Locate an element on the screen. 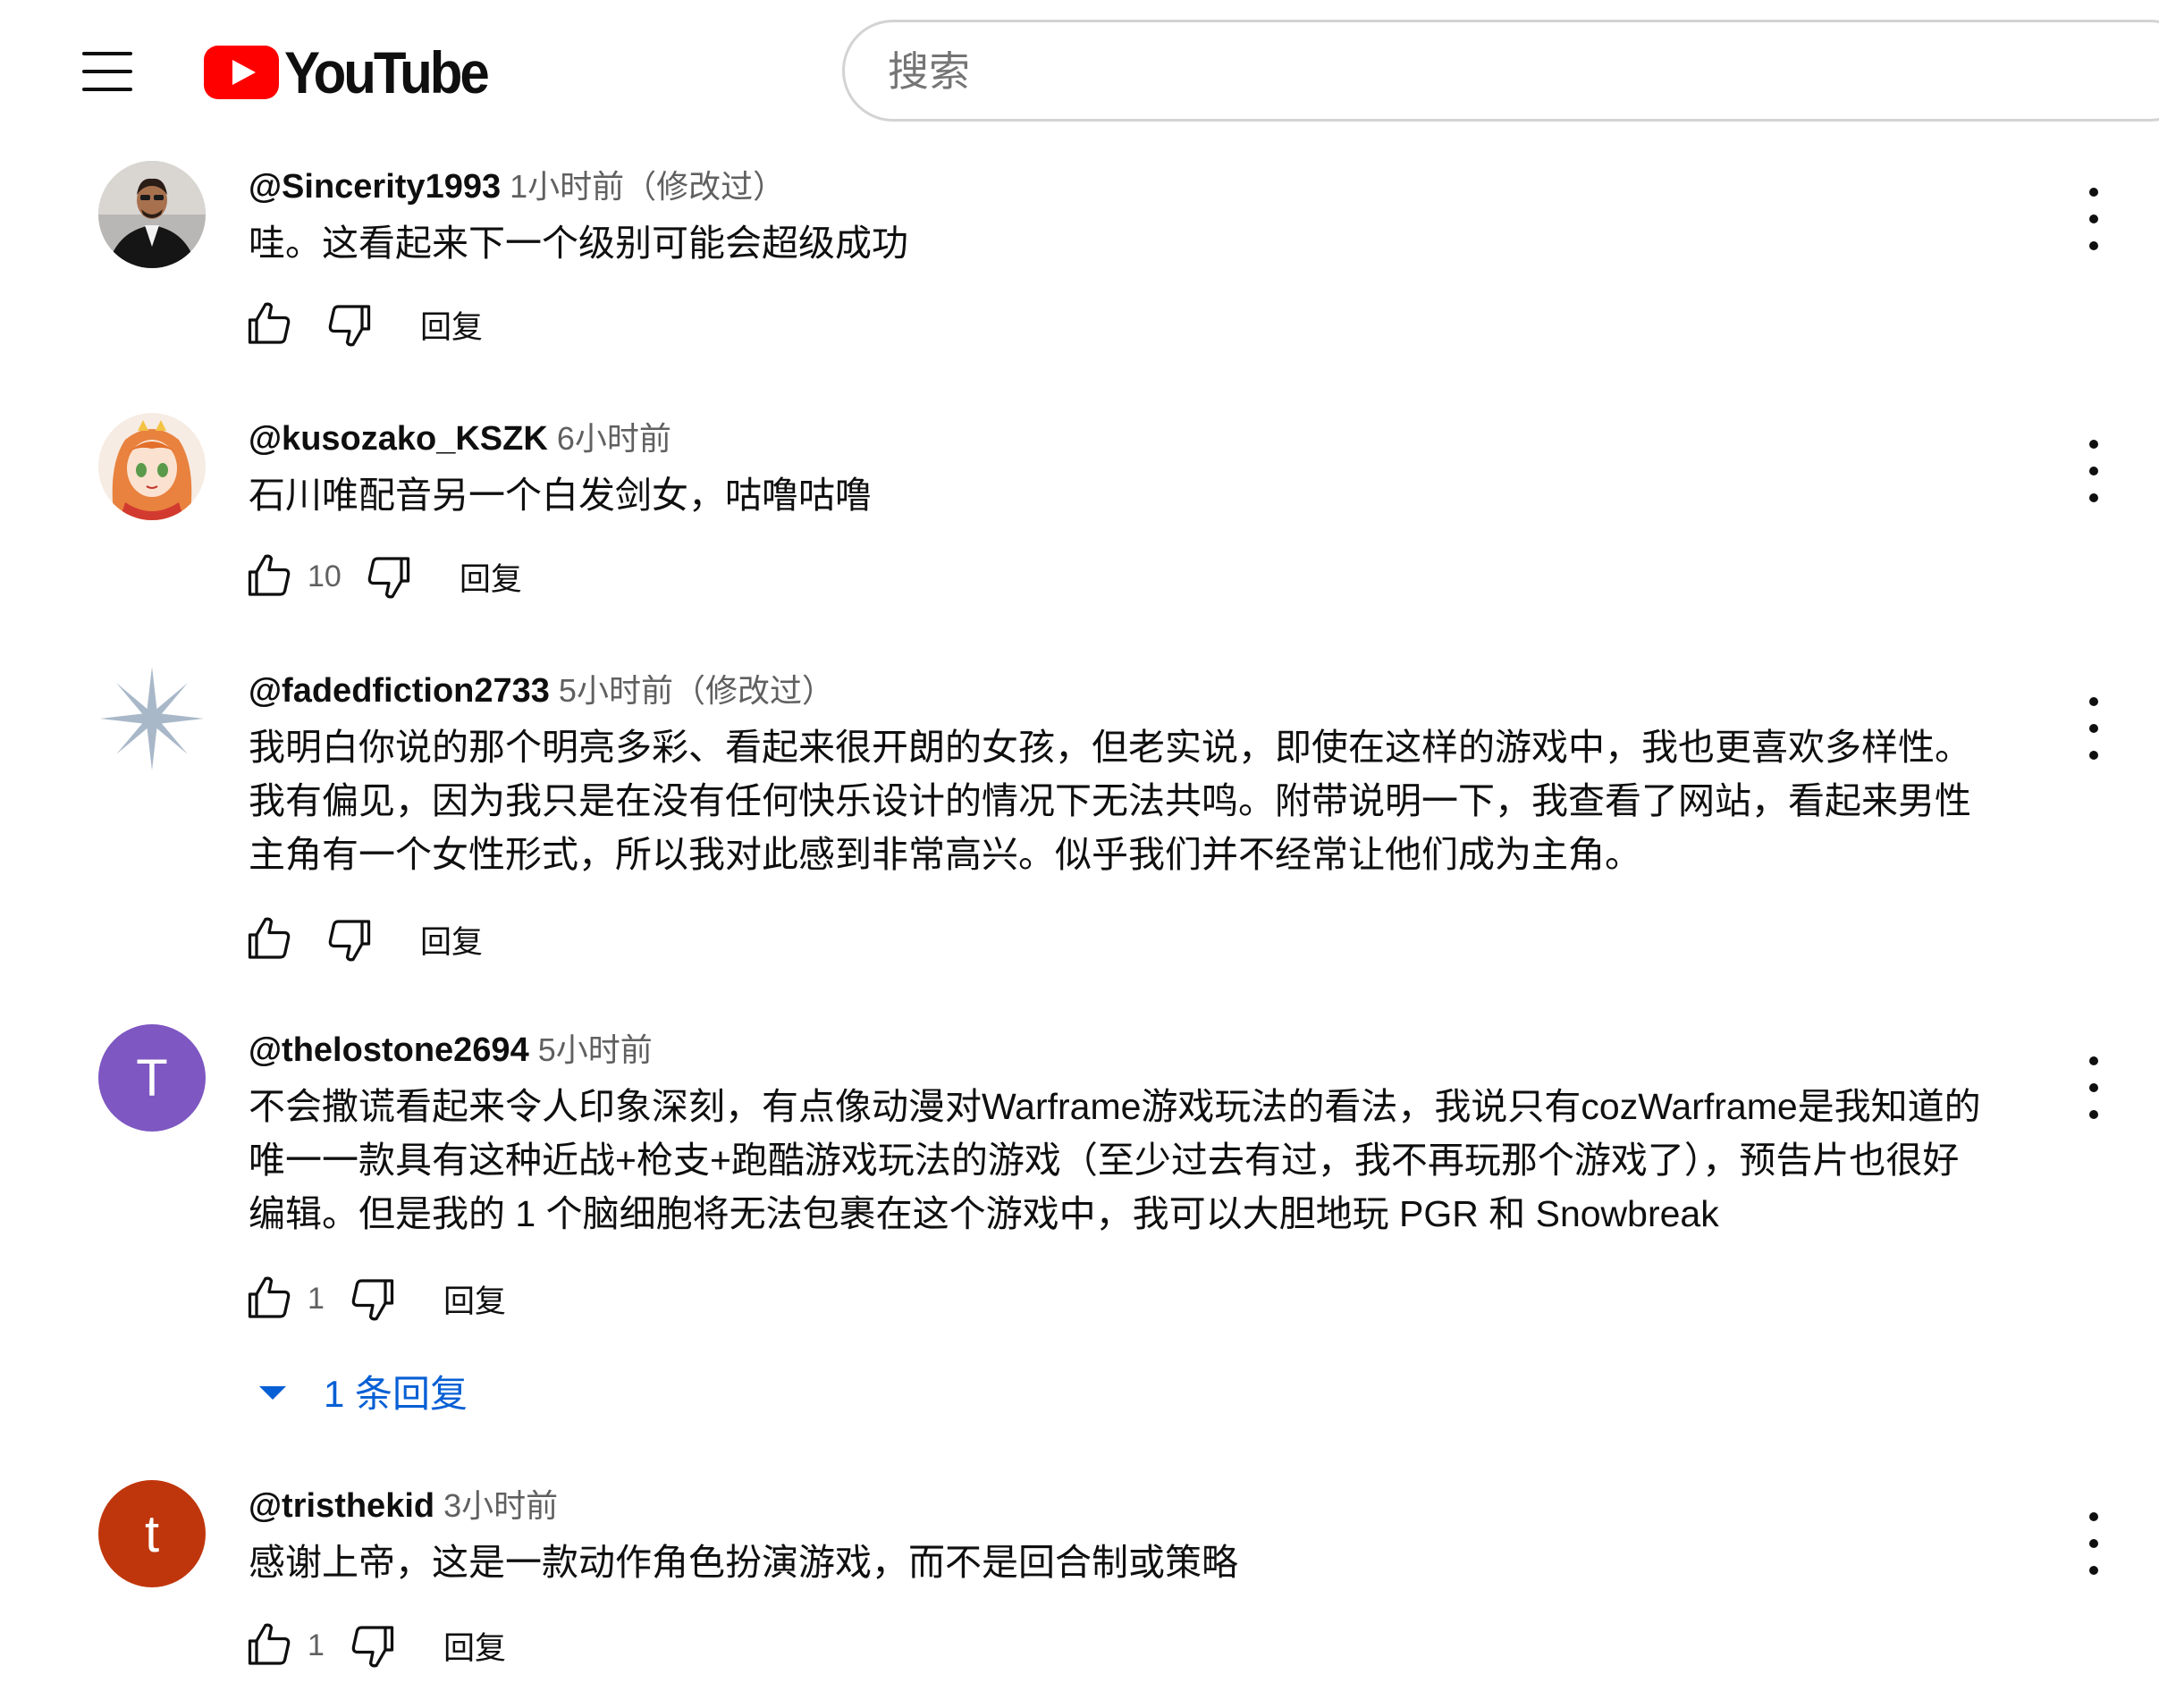  comment-time: 5小时前 is located at coordinates (595, 1049).